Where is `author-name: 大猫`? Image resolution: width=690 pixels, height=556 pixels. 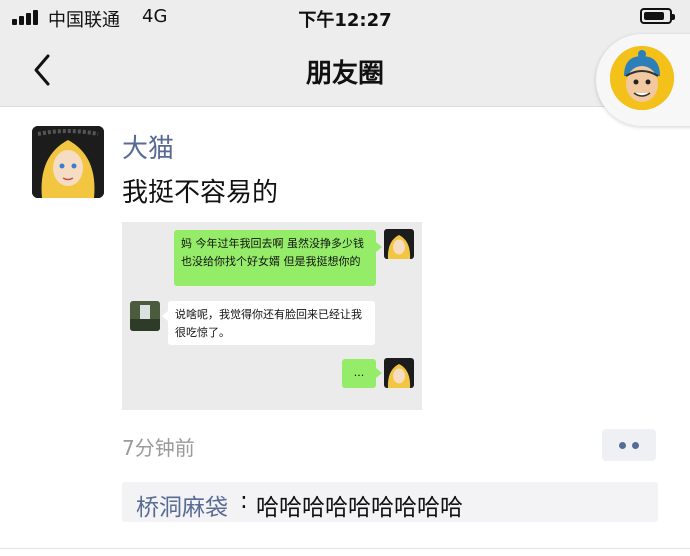 author-name: 大猫 is located at coordinates (148, 146).